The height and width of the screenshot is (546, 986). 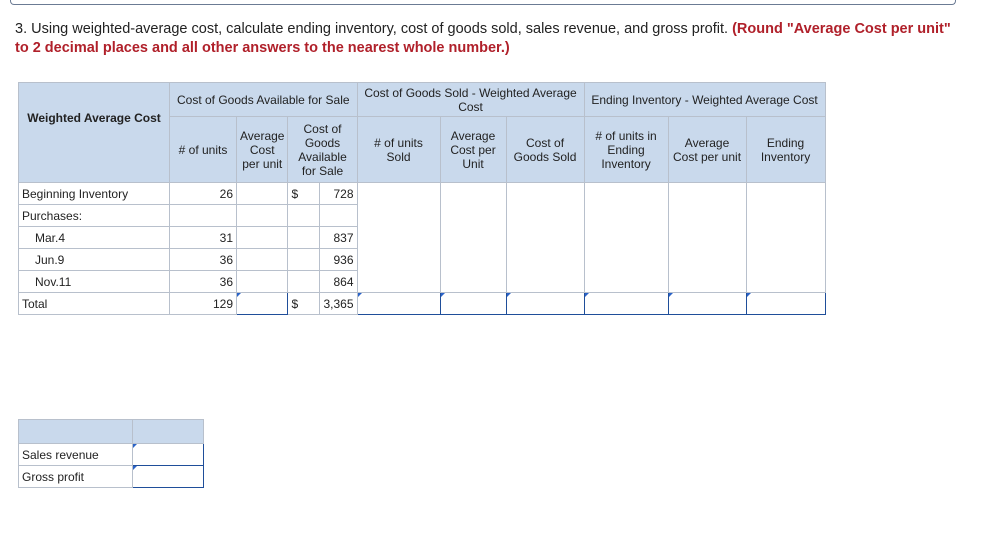 I want to click on header-avg-cost-ending: Average Cost per unit, so click(x=707, y=149).